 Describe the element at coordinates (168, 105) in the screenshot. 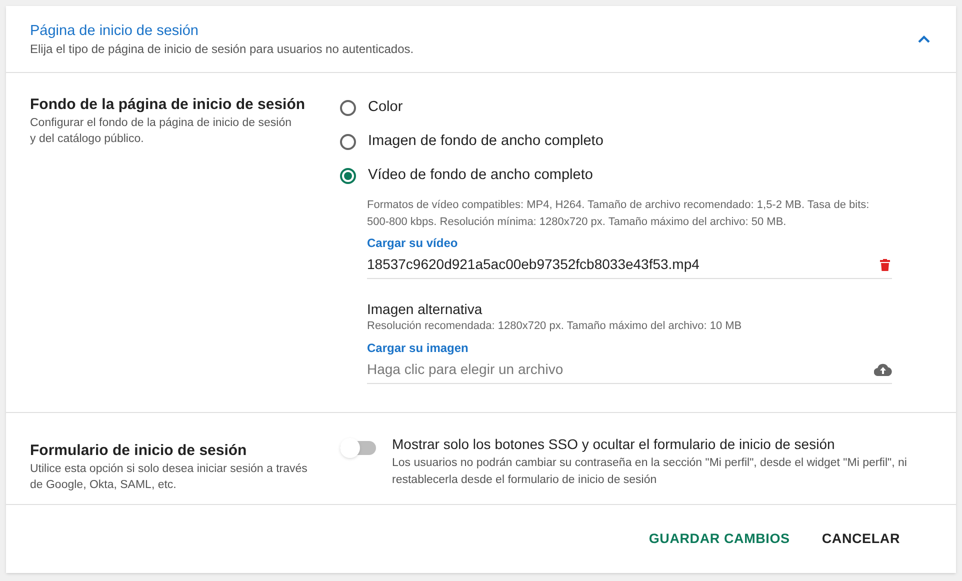

I see `setting-title: Fondo de la página de inicio de sesión` at that location.